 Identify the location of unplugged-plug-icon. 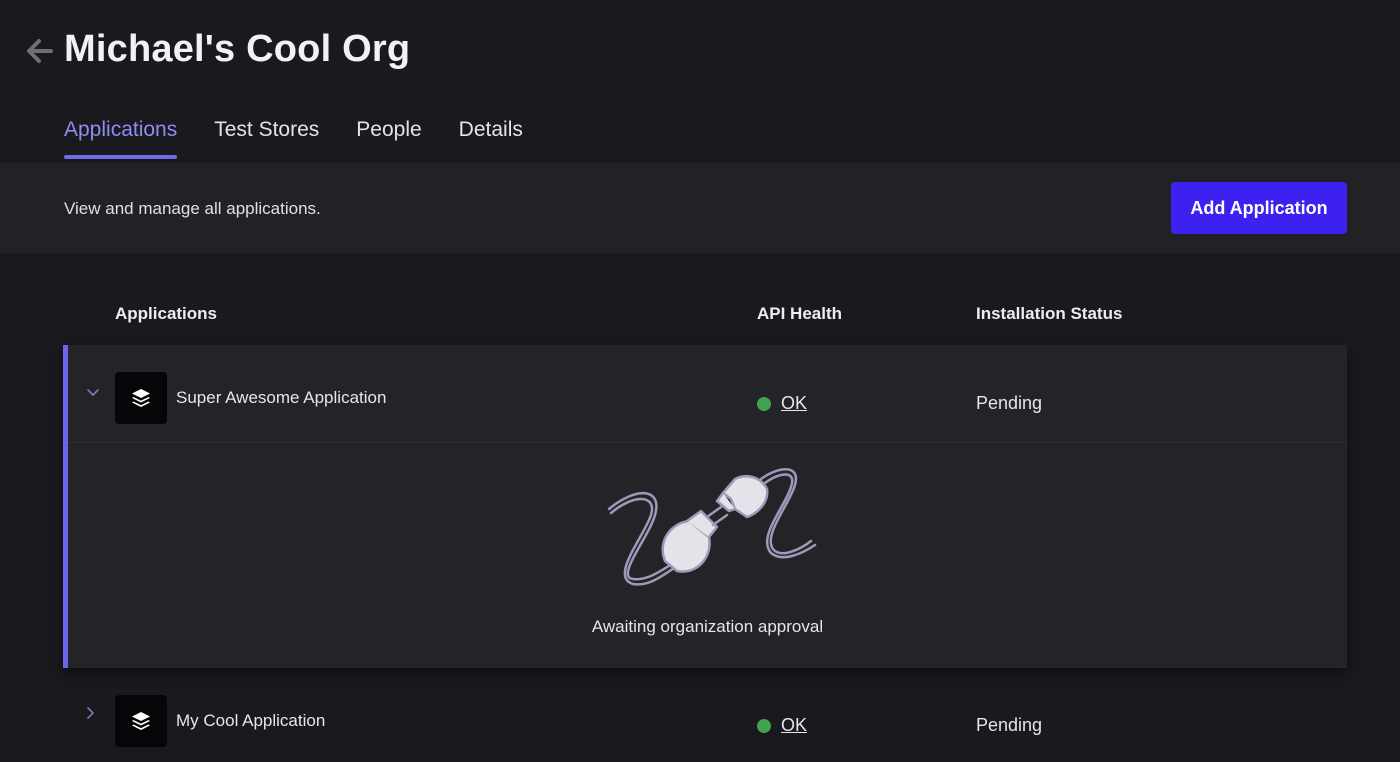
(712, 527).